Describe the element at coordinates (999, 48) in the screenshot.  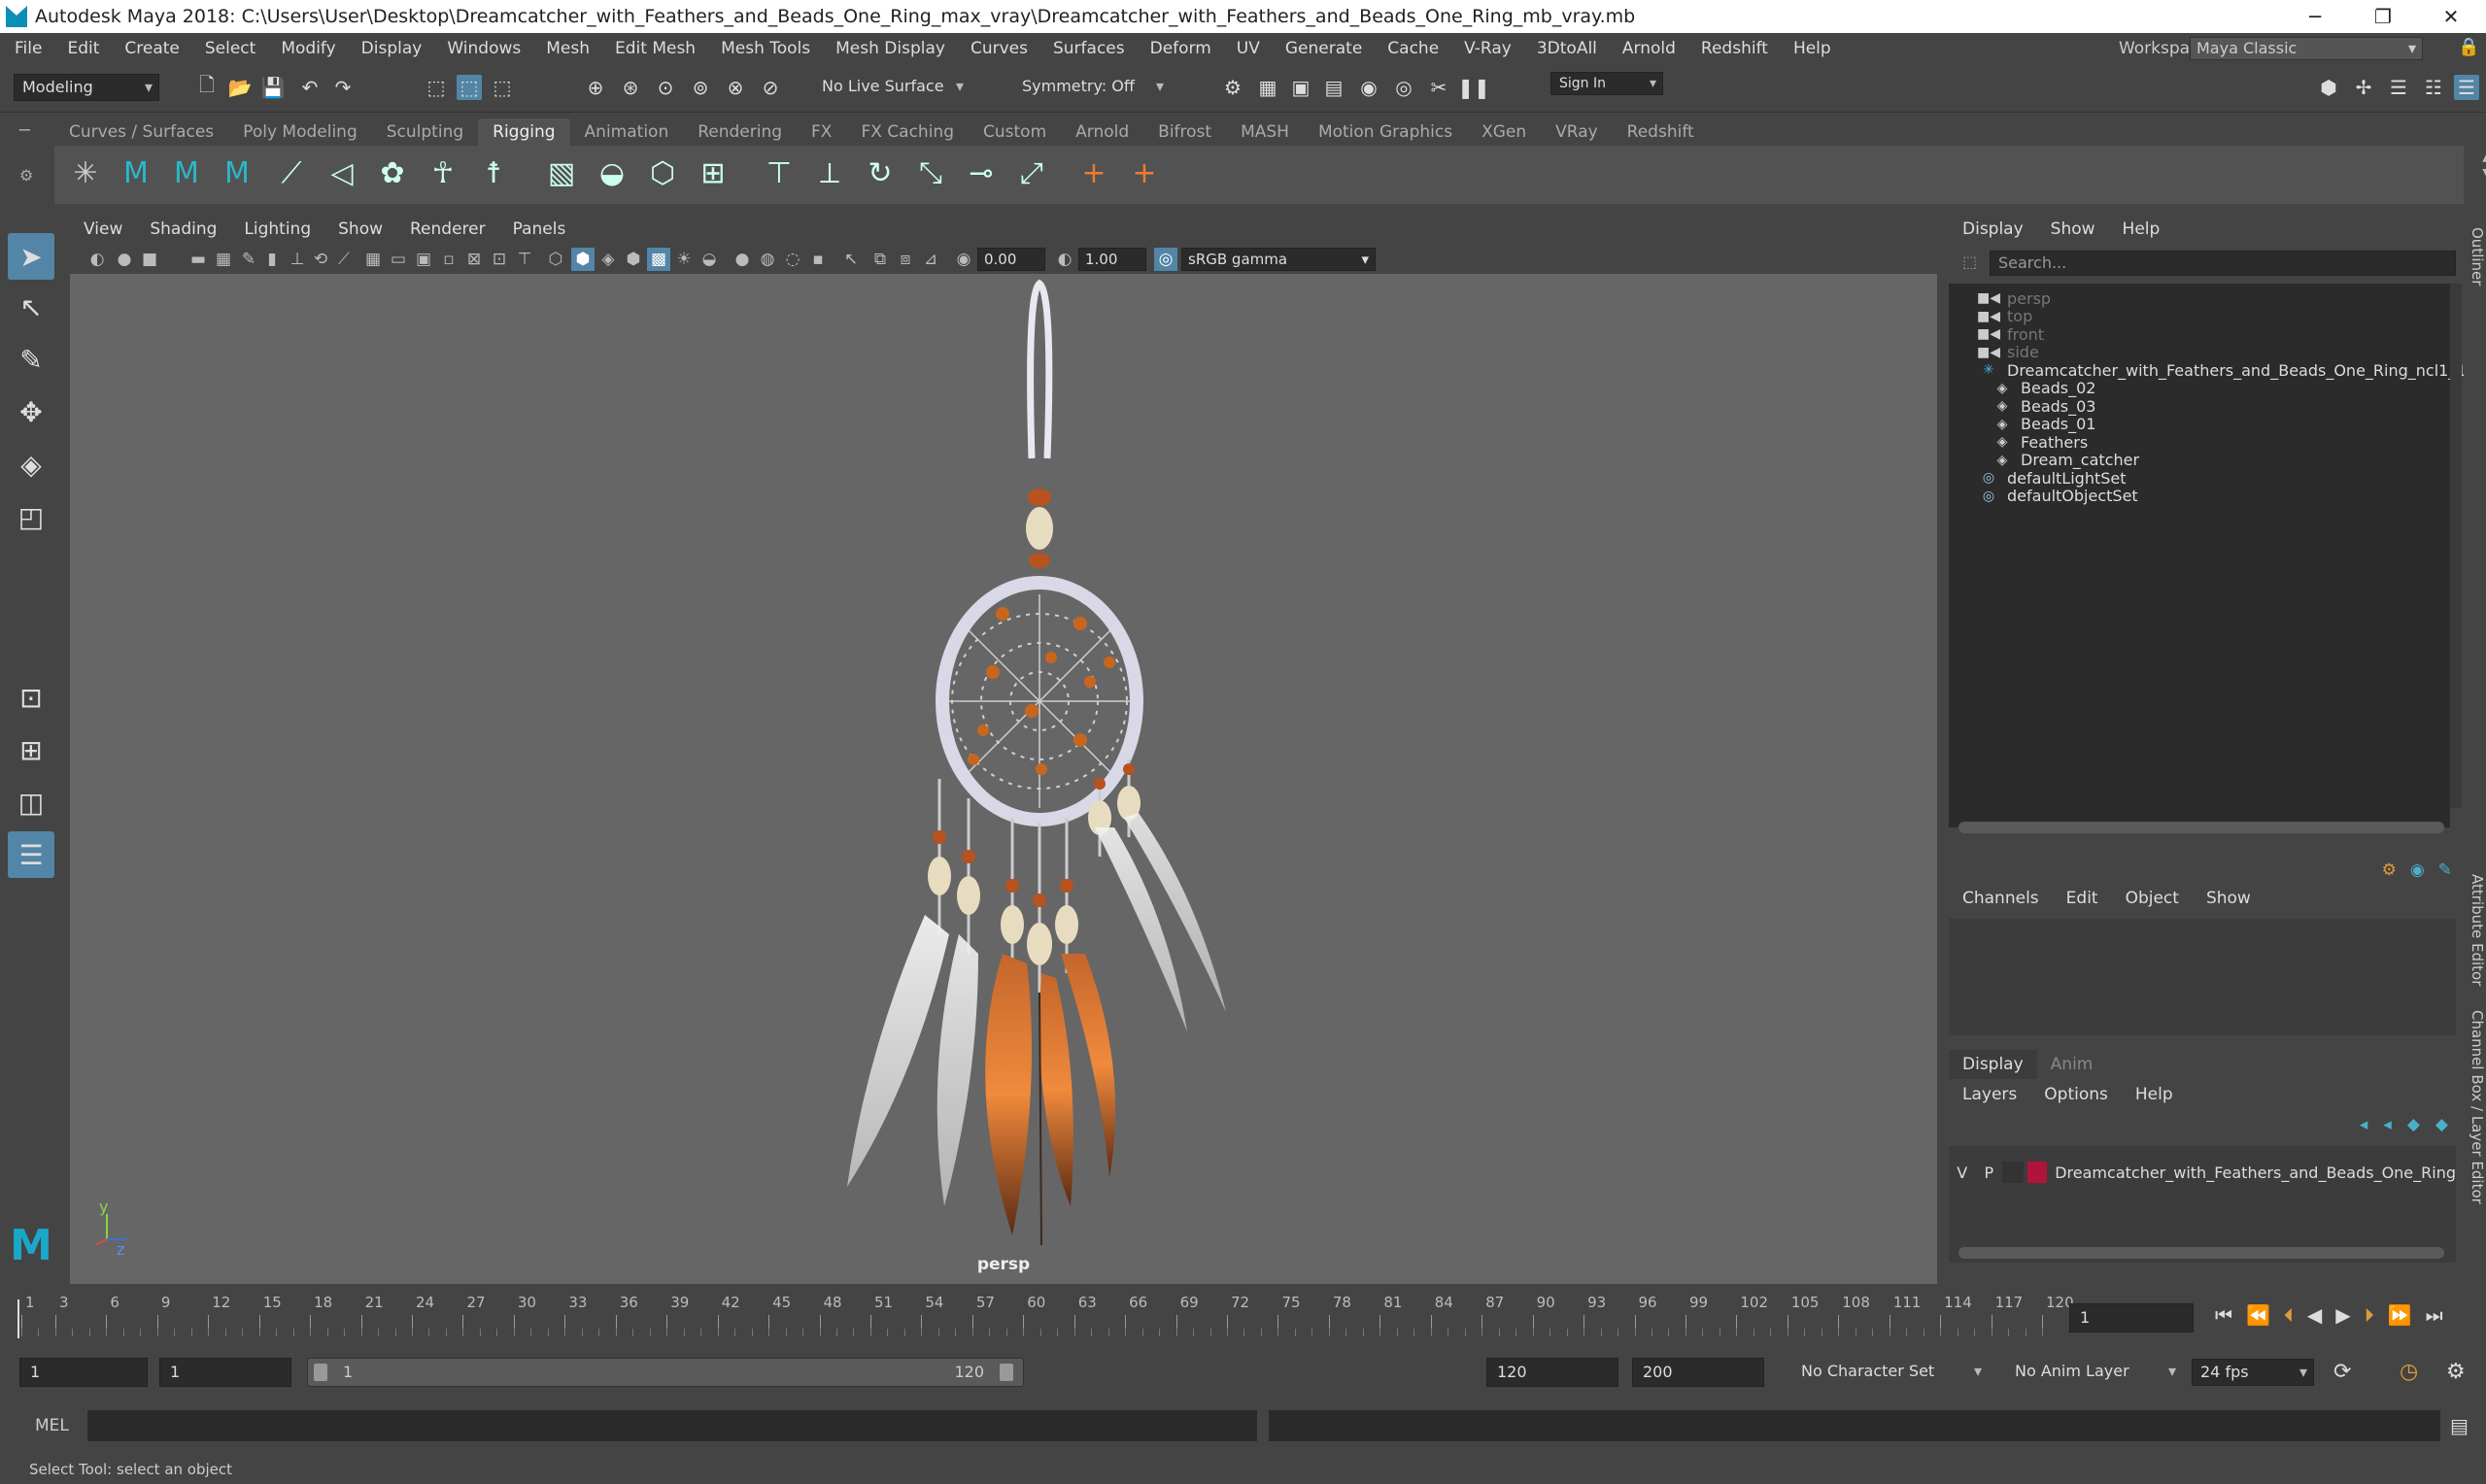
I see `menu-curves: Curves` at that location.